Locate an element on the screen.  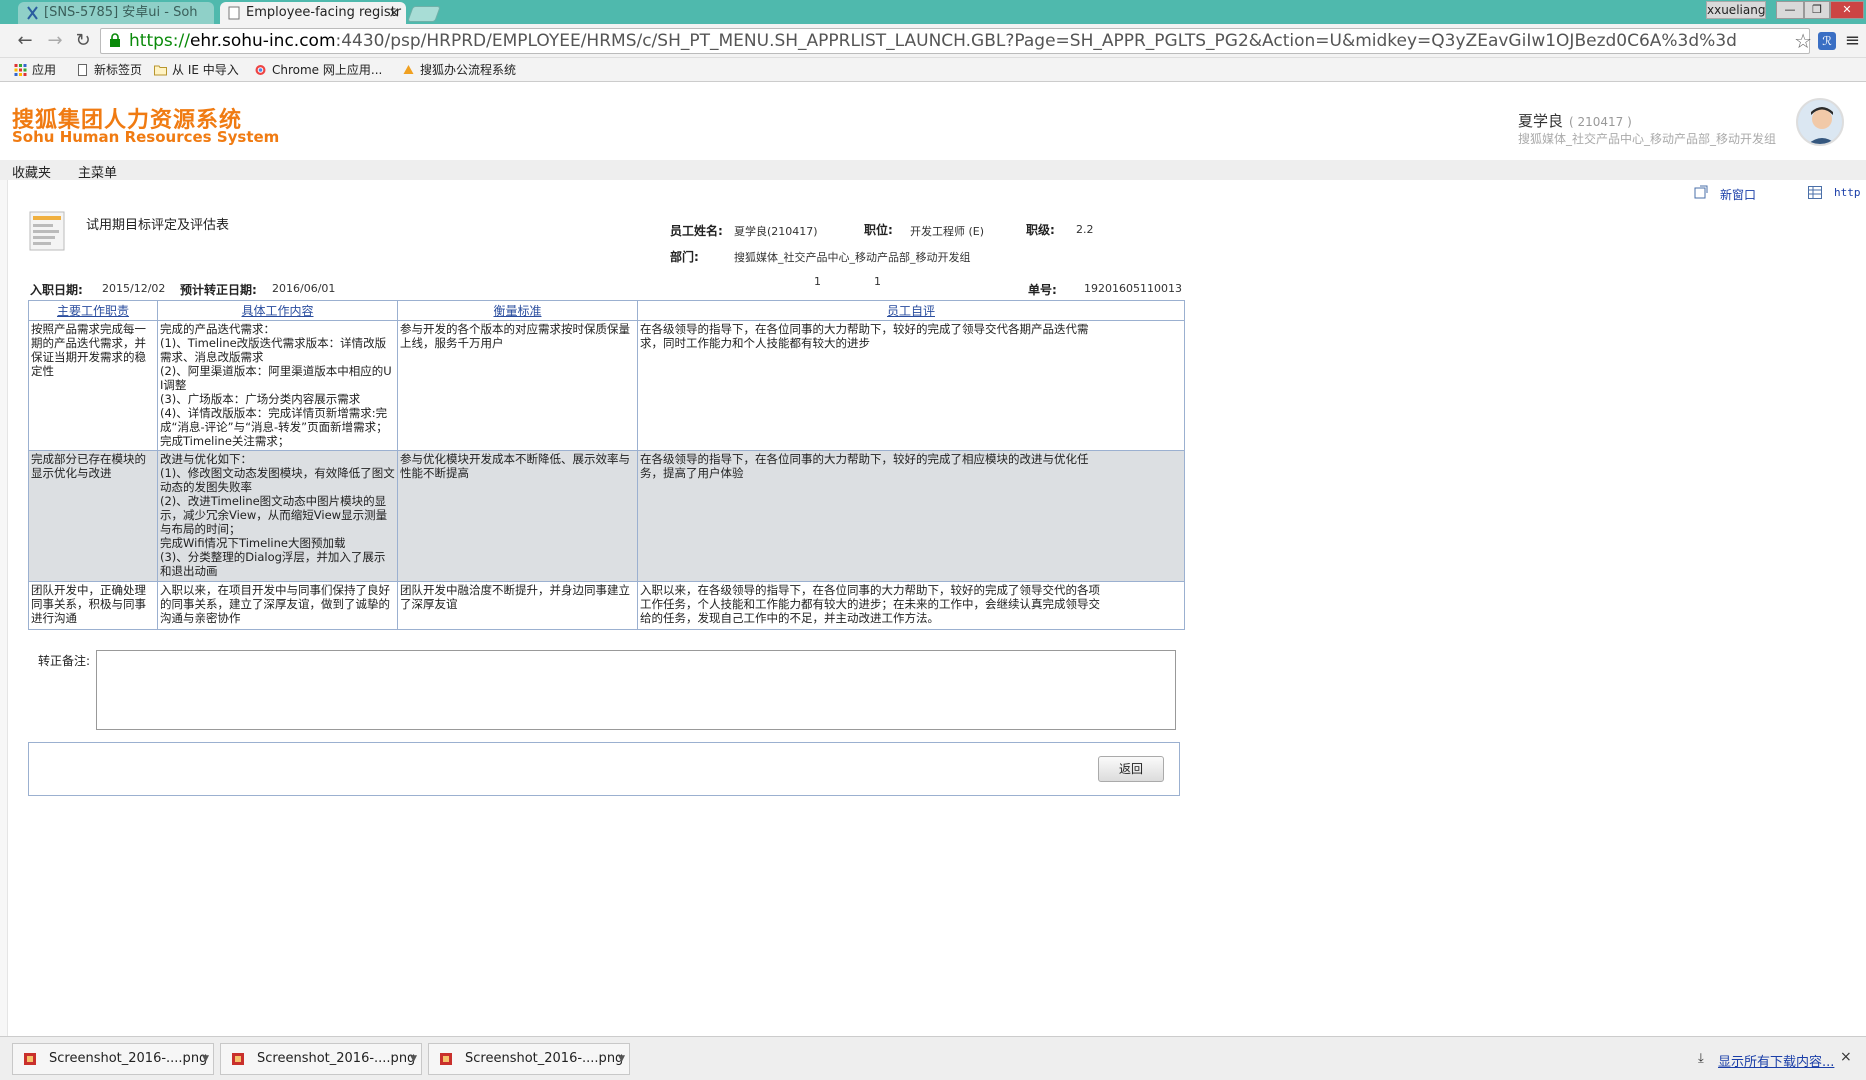
lock-icon is located at coordinates (115, 40).